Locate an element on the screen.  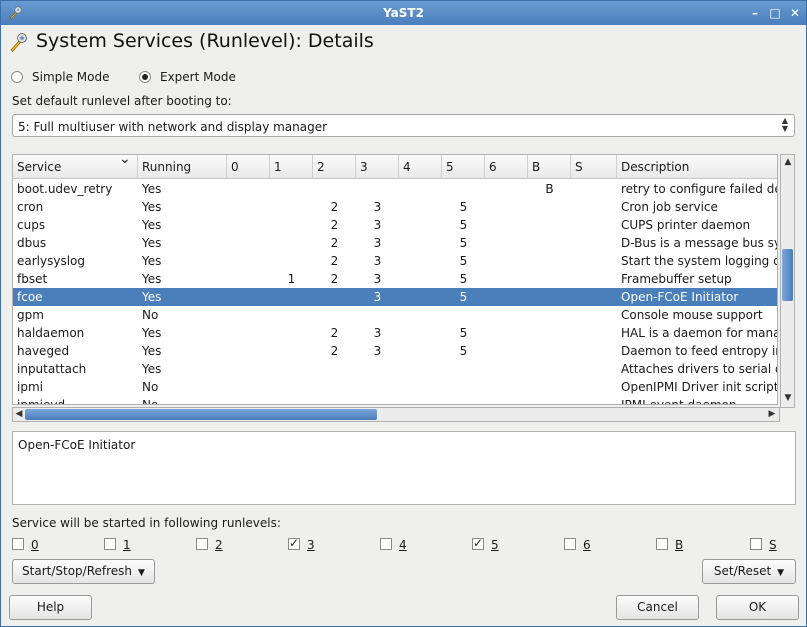
start-stop-refresh-button: Start/Stop/Refresh ▼ is located at coordinates (83, 571).